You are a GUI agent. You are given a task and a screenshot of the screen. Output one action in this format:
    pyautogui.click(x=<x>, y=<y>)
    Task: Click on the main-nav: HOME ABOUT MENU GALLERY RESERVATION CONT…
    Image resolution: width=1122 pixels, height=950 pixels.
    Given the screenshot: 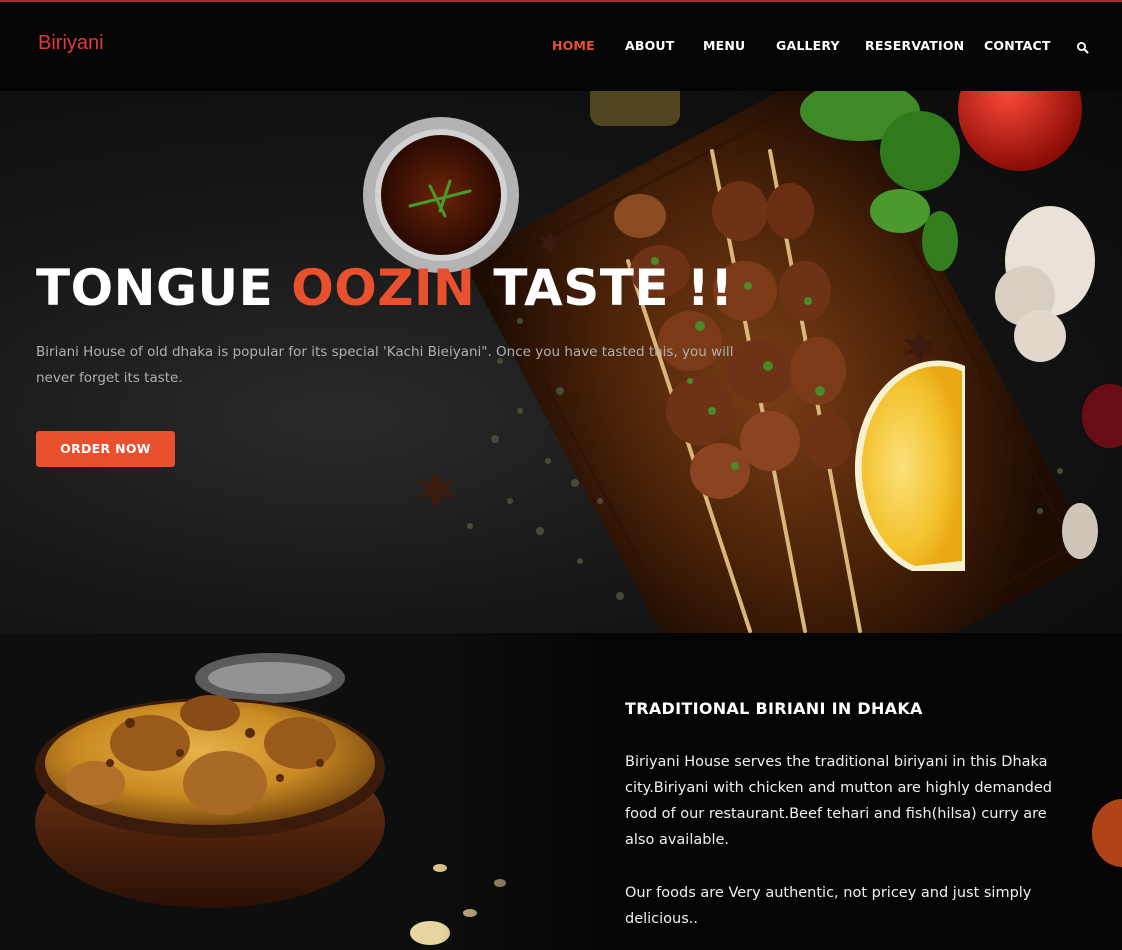 What is the action you would take?
    pyautogui.click(x=561, y=48)
    